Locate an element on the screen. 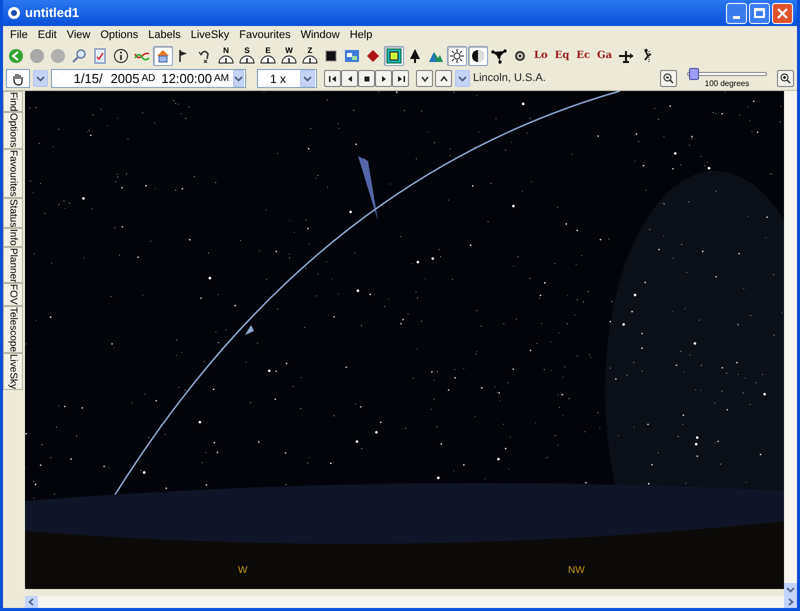  scroll-left-icon is located at coordinates (31, 602).